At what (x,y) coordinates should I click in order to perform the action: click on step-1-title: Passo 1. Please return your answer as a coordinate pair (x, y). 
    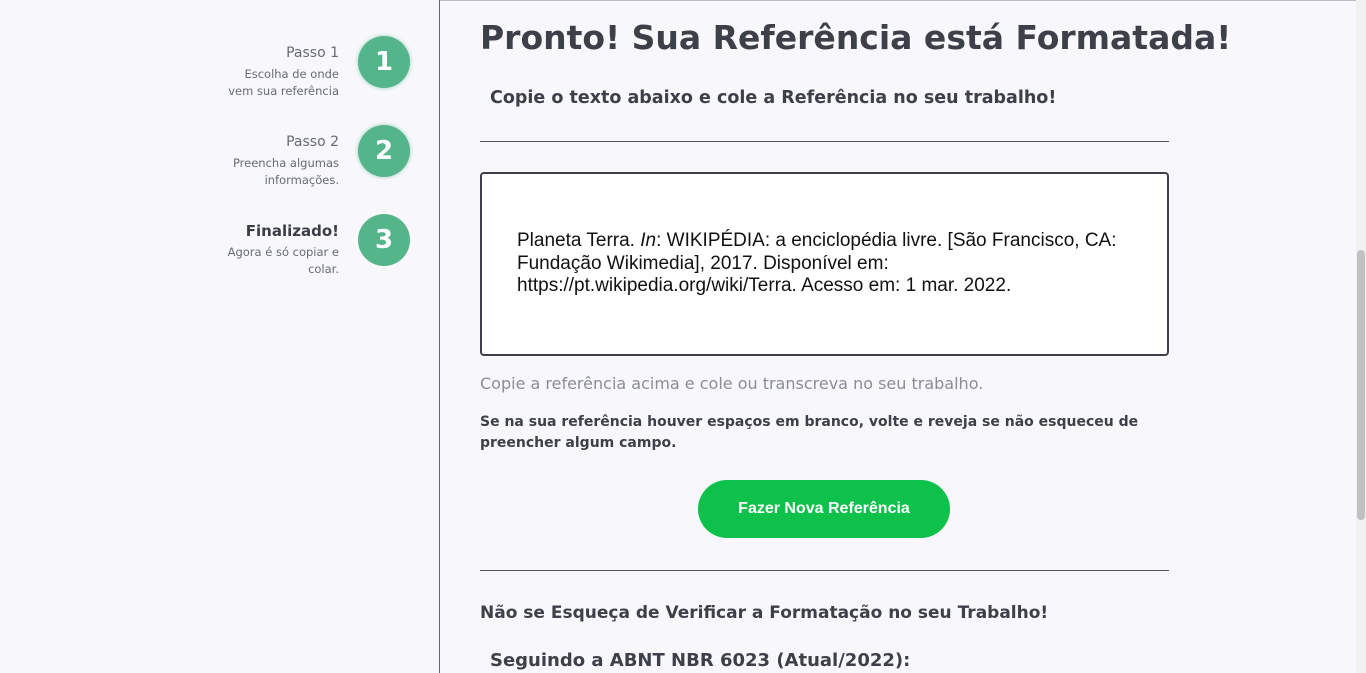
    Looking at the image, I should click on (312, 53).